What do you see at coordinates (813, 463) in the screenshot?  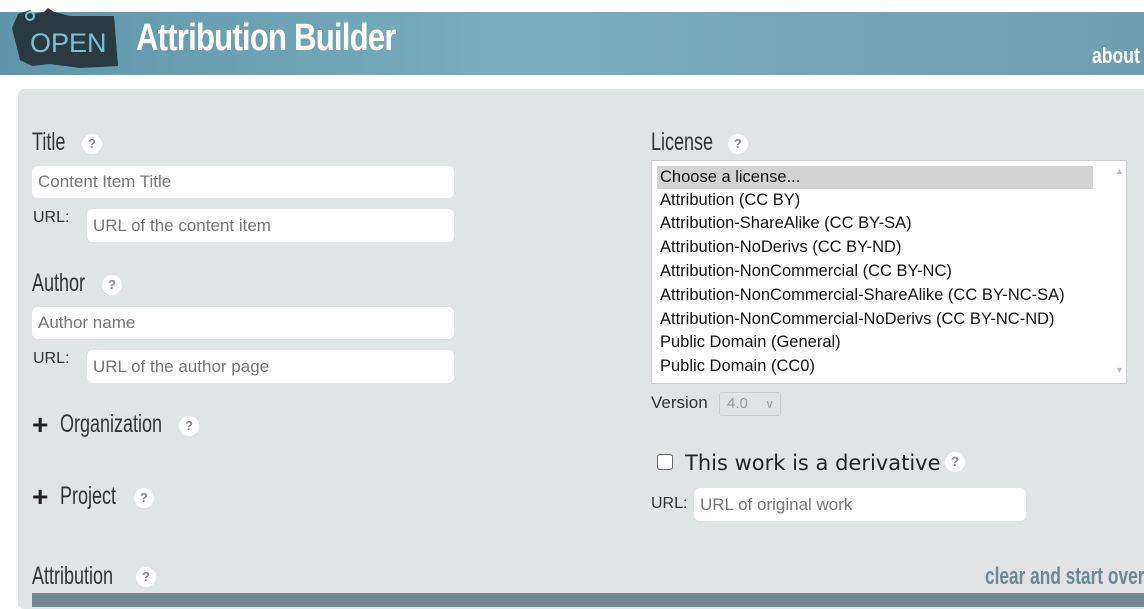 I see `derivative-label: This work is a derivative` at bounding box center [813, 463].